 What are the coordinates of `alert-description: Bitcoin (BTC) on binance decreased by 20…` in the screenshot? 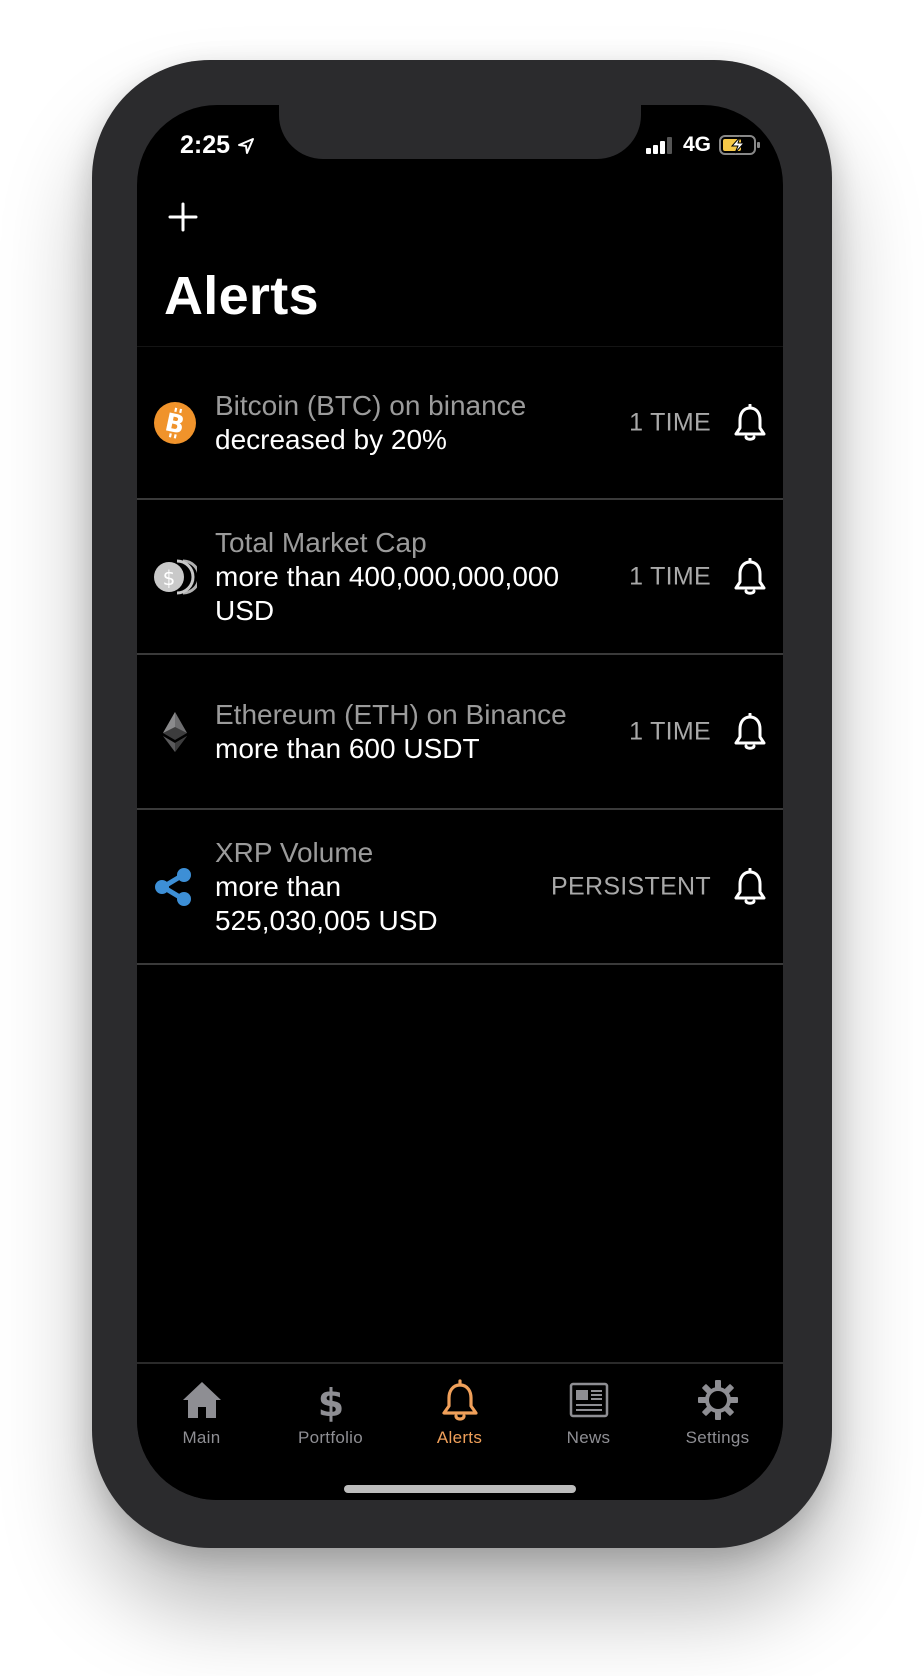 It's located at (400, 423).